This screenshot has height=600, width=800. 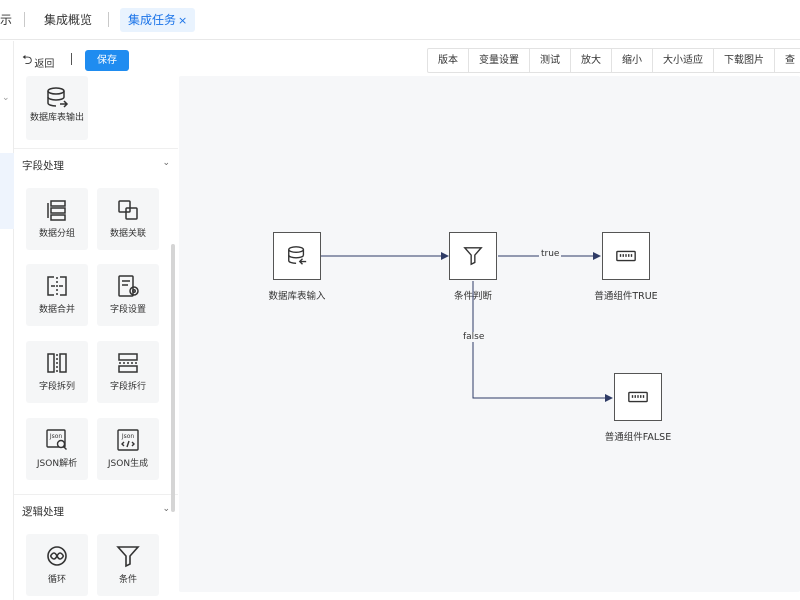 What do you see at coordinates (128, 286) in the screenshot?
I see `field-settings-icon` at bounding box center [128, 286].